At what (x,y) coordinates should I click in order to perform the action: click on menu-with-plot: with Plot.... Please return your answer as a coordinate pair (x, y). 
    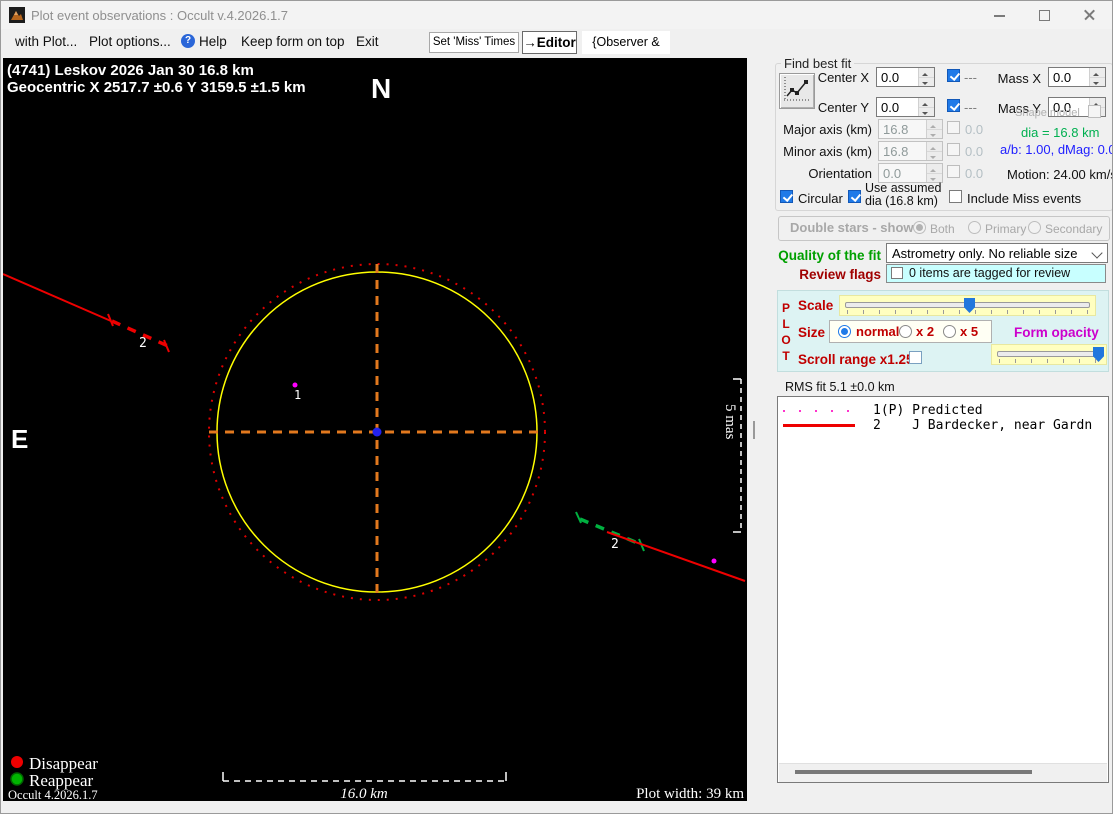
    Looking at the image, I should click on (46, 41).